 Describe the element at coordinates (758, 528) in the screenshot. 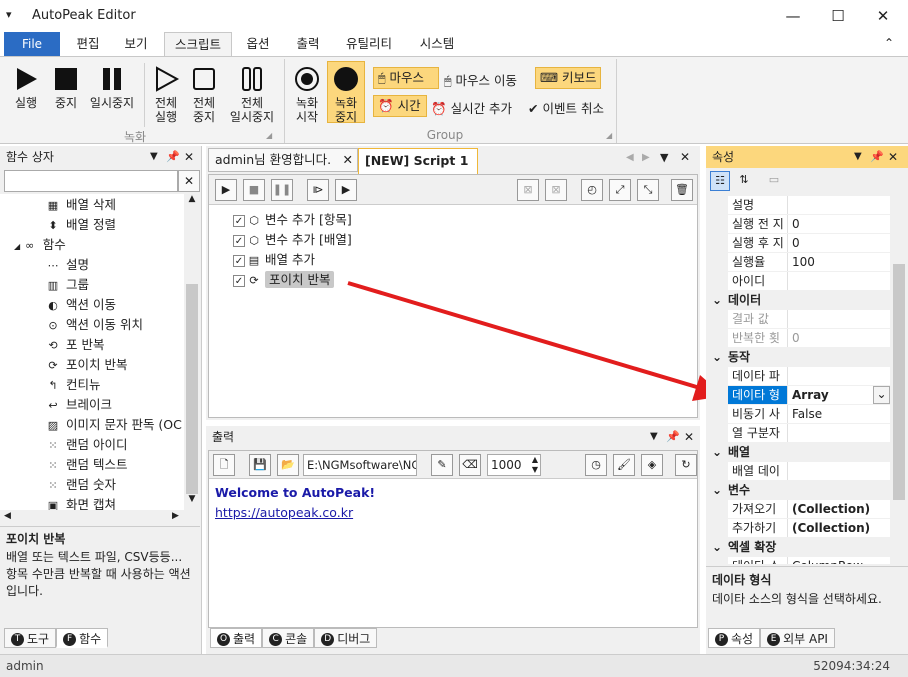

I see `property-name: 추가하기` at that location.